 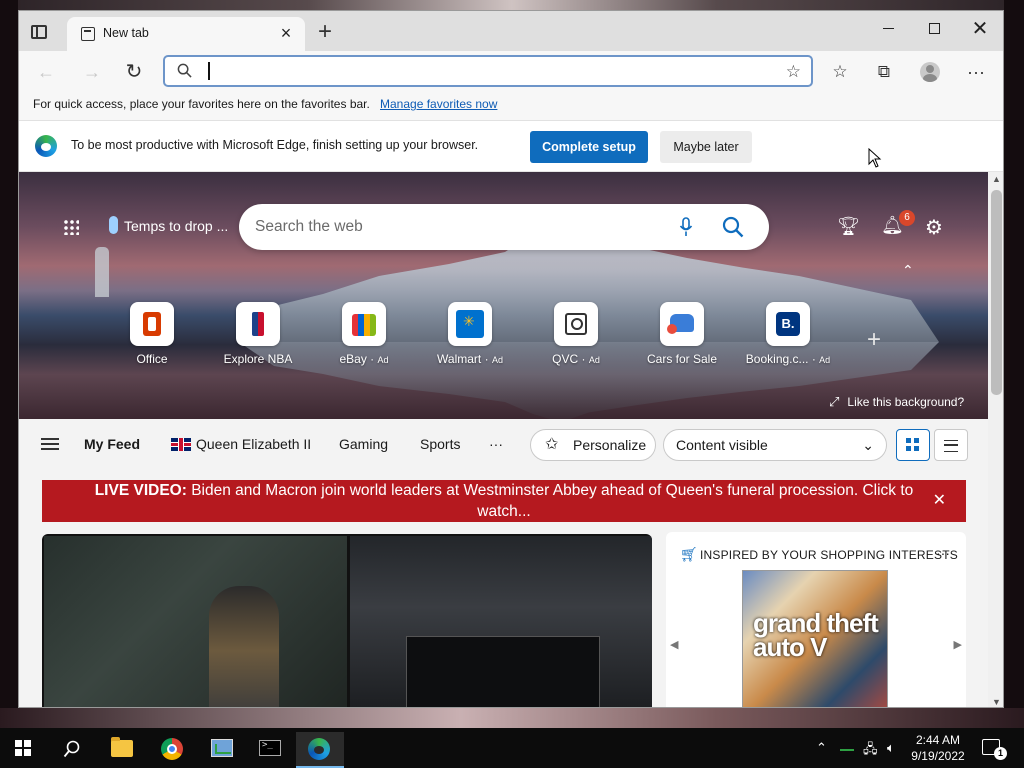 I want to click on quick-link-label: Cars for Sale, so click(x=682, y=359).